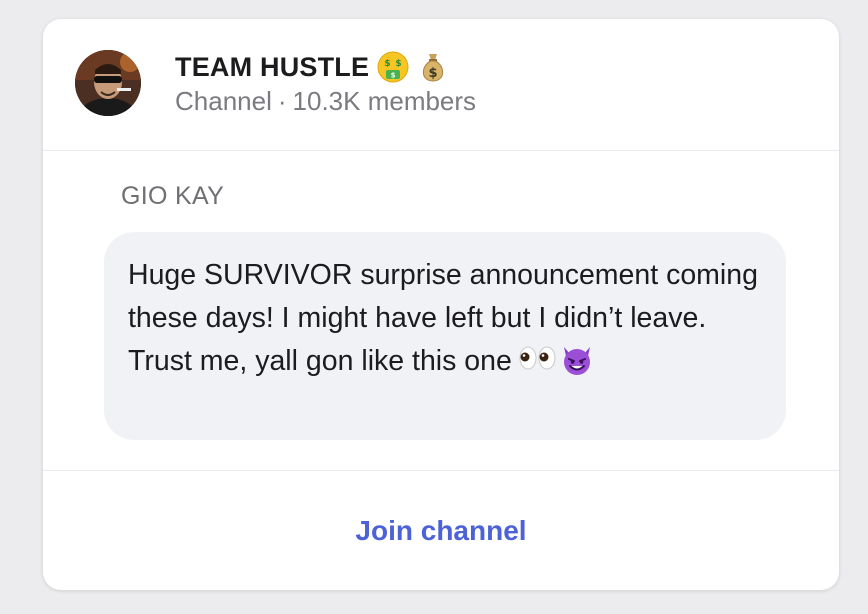 The width and height of the screenshot is (868, 614). I want to click on channel-subtitle: Channel · 10.3K members, so click(325, 101).